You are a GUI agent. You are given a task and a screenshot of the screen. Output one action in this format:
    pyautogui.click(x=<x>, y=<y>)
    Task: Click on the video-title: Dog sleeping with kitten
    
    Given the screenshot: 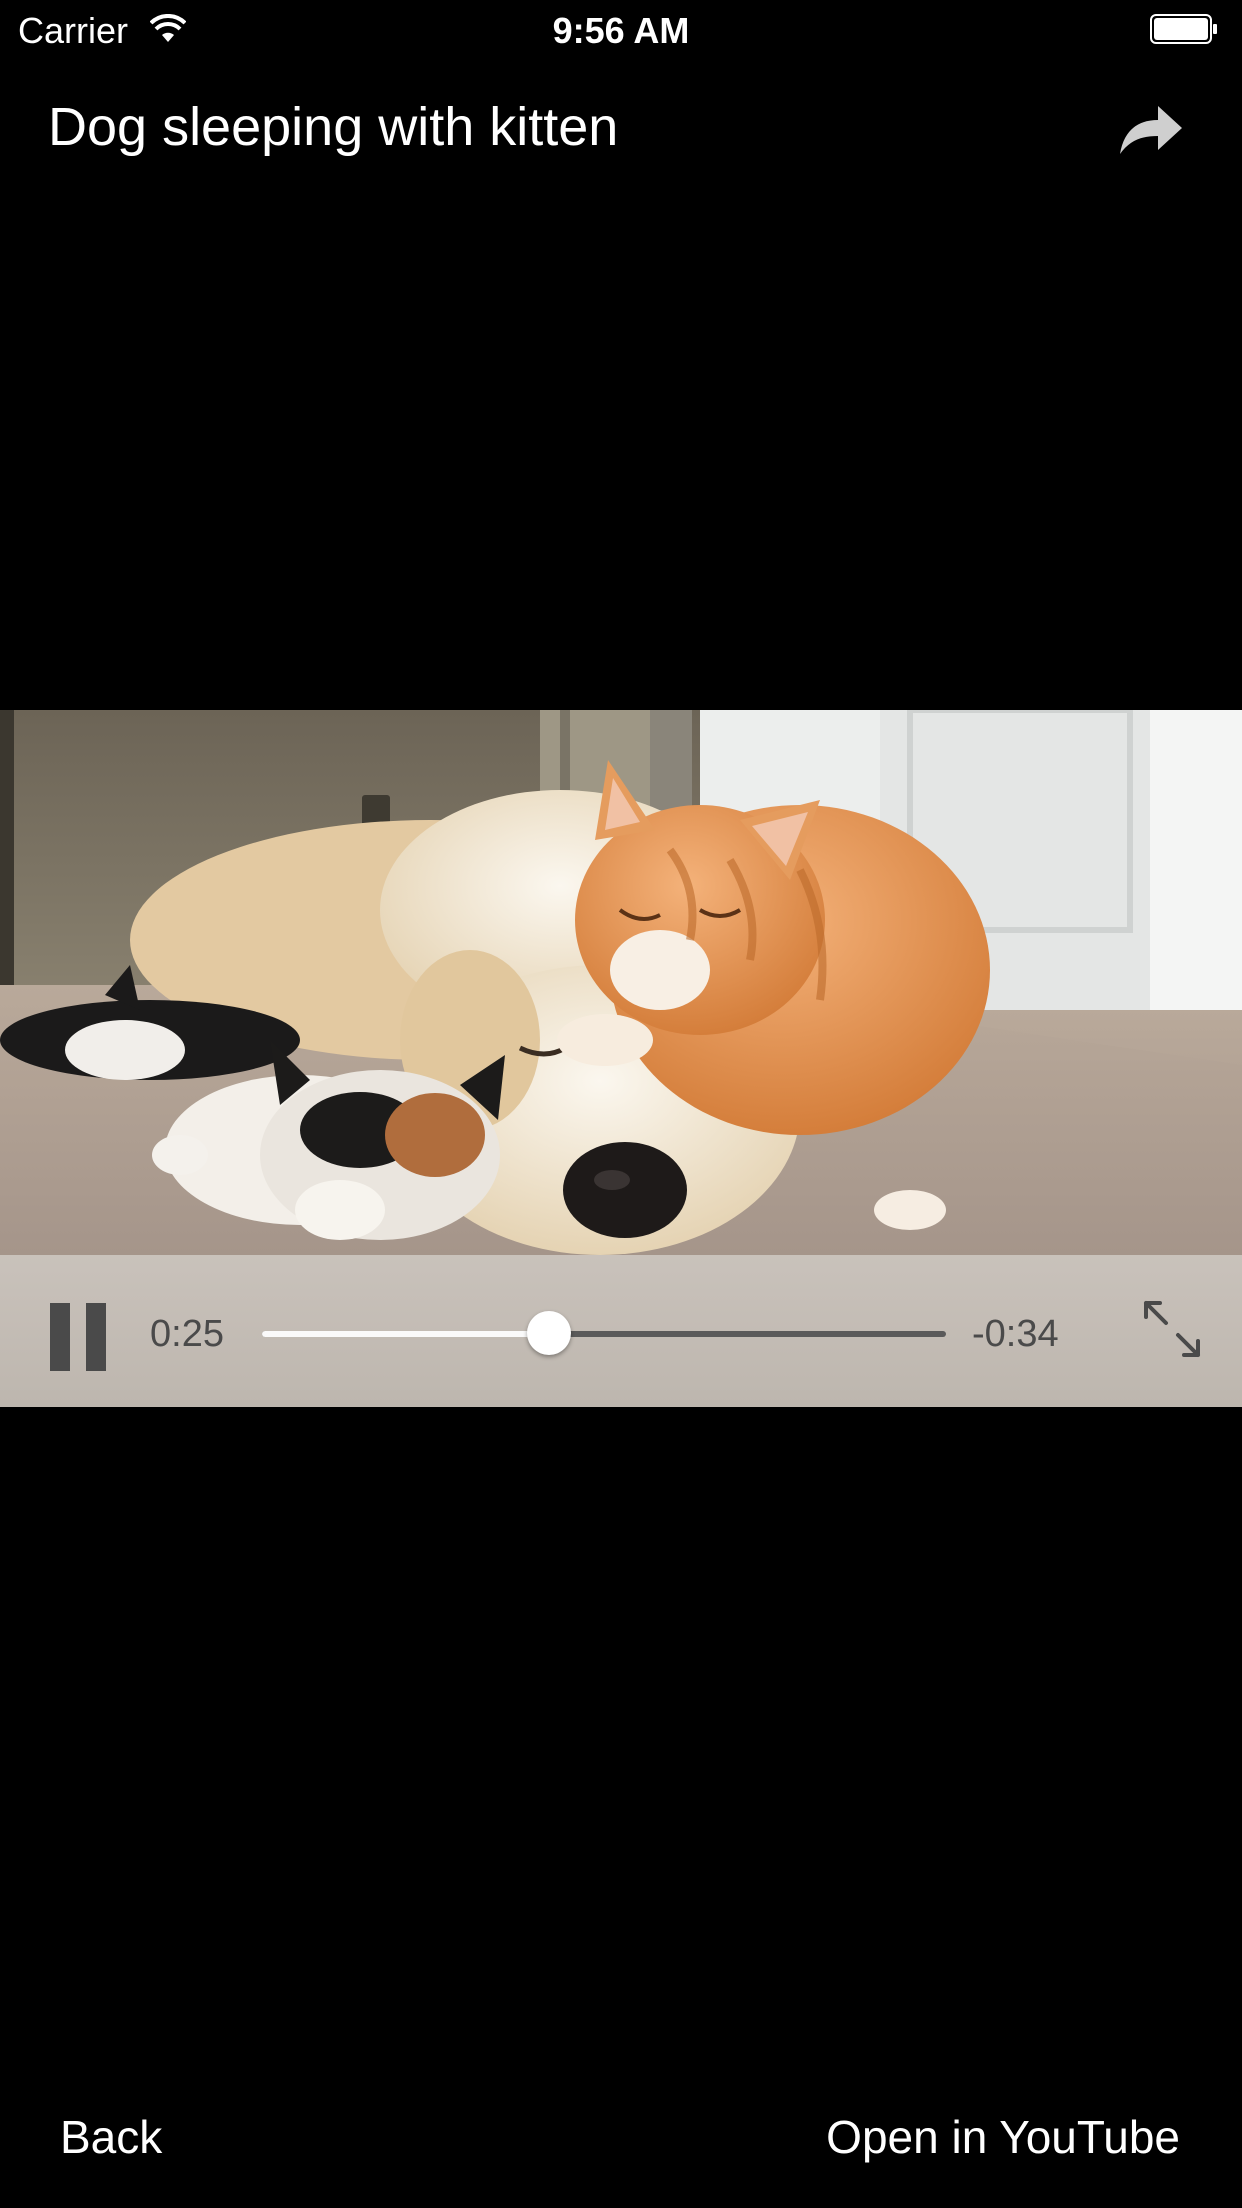 What is the action you would take?
    pyautogui.click(x=333, y=127)
    